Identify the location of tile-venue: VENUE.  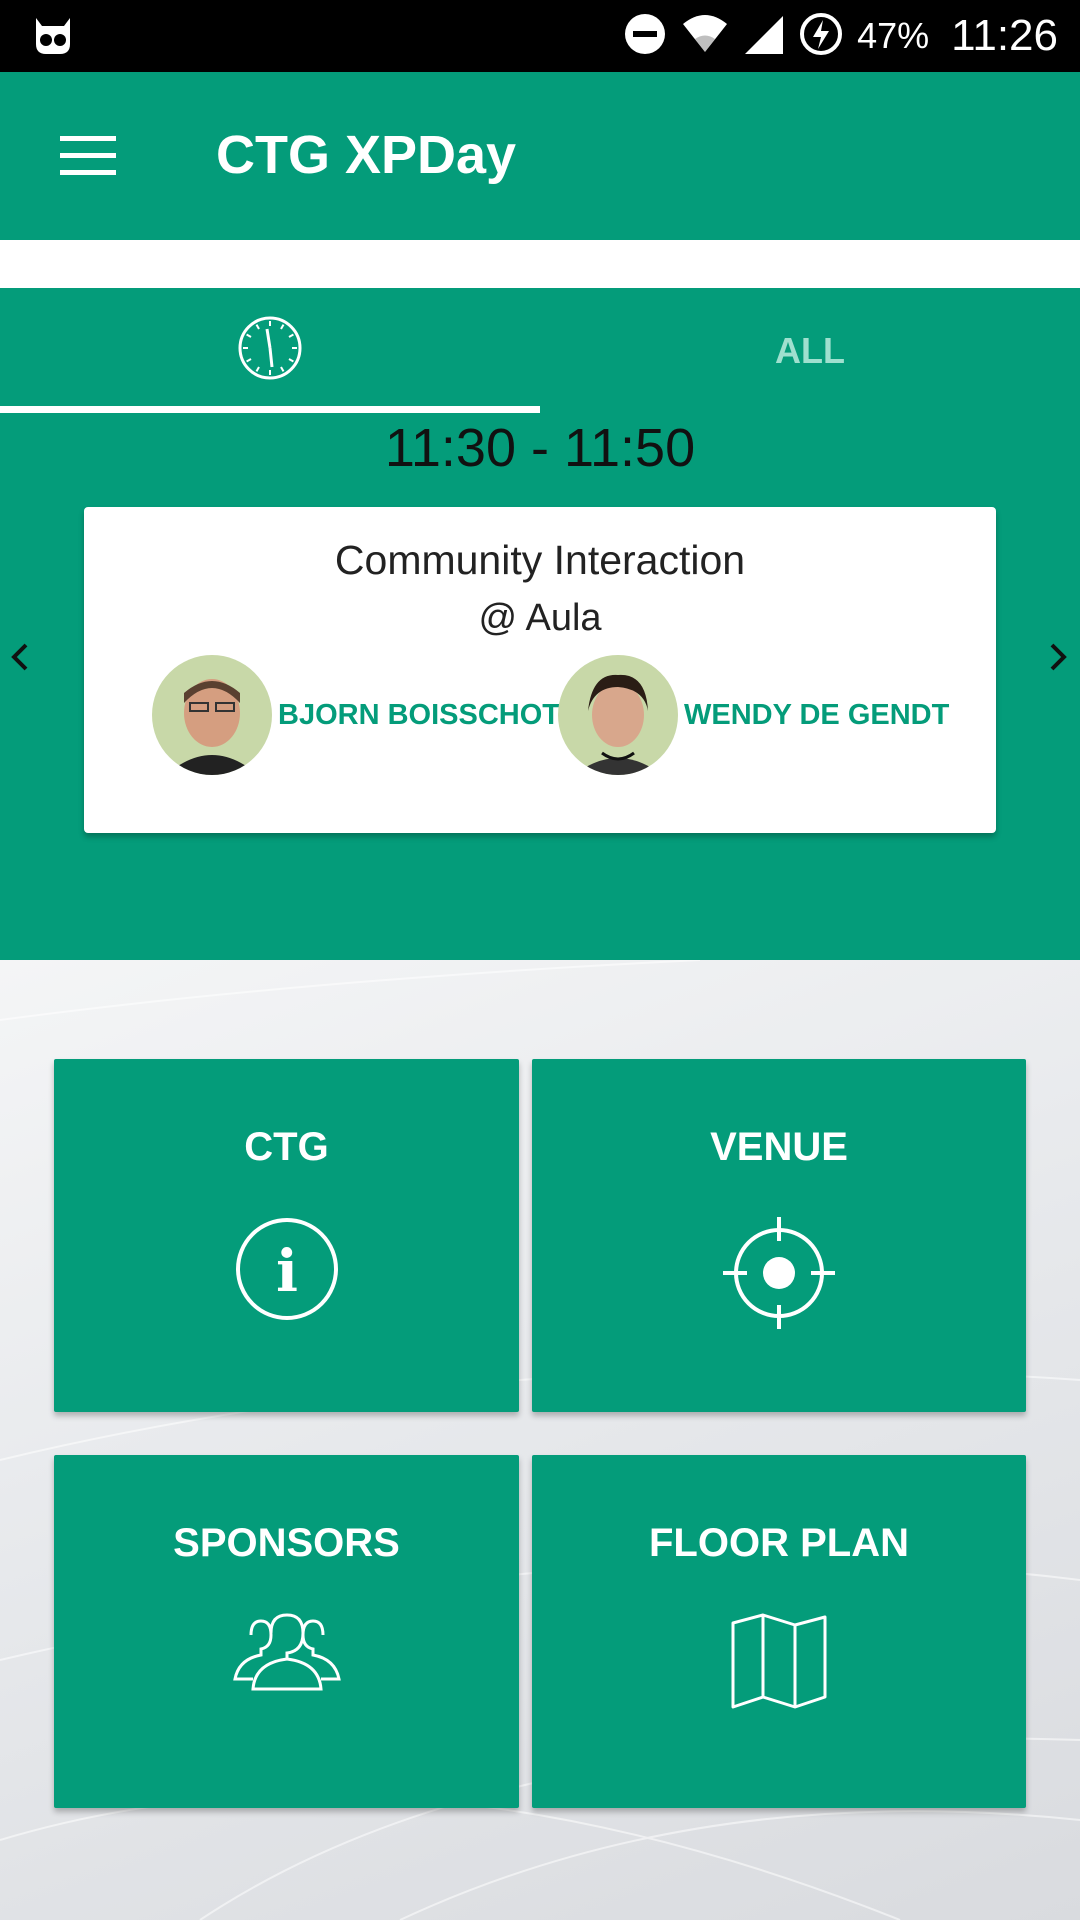
(779, 1235).